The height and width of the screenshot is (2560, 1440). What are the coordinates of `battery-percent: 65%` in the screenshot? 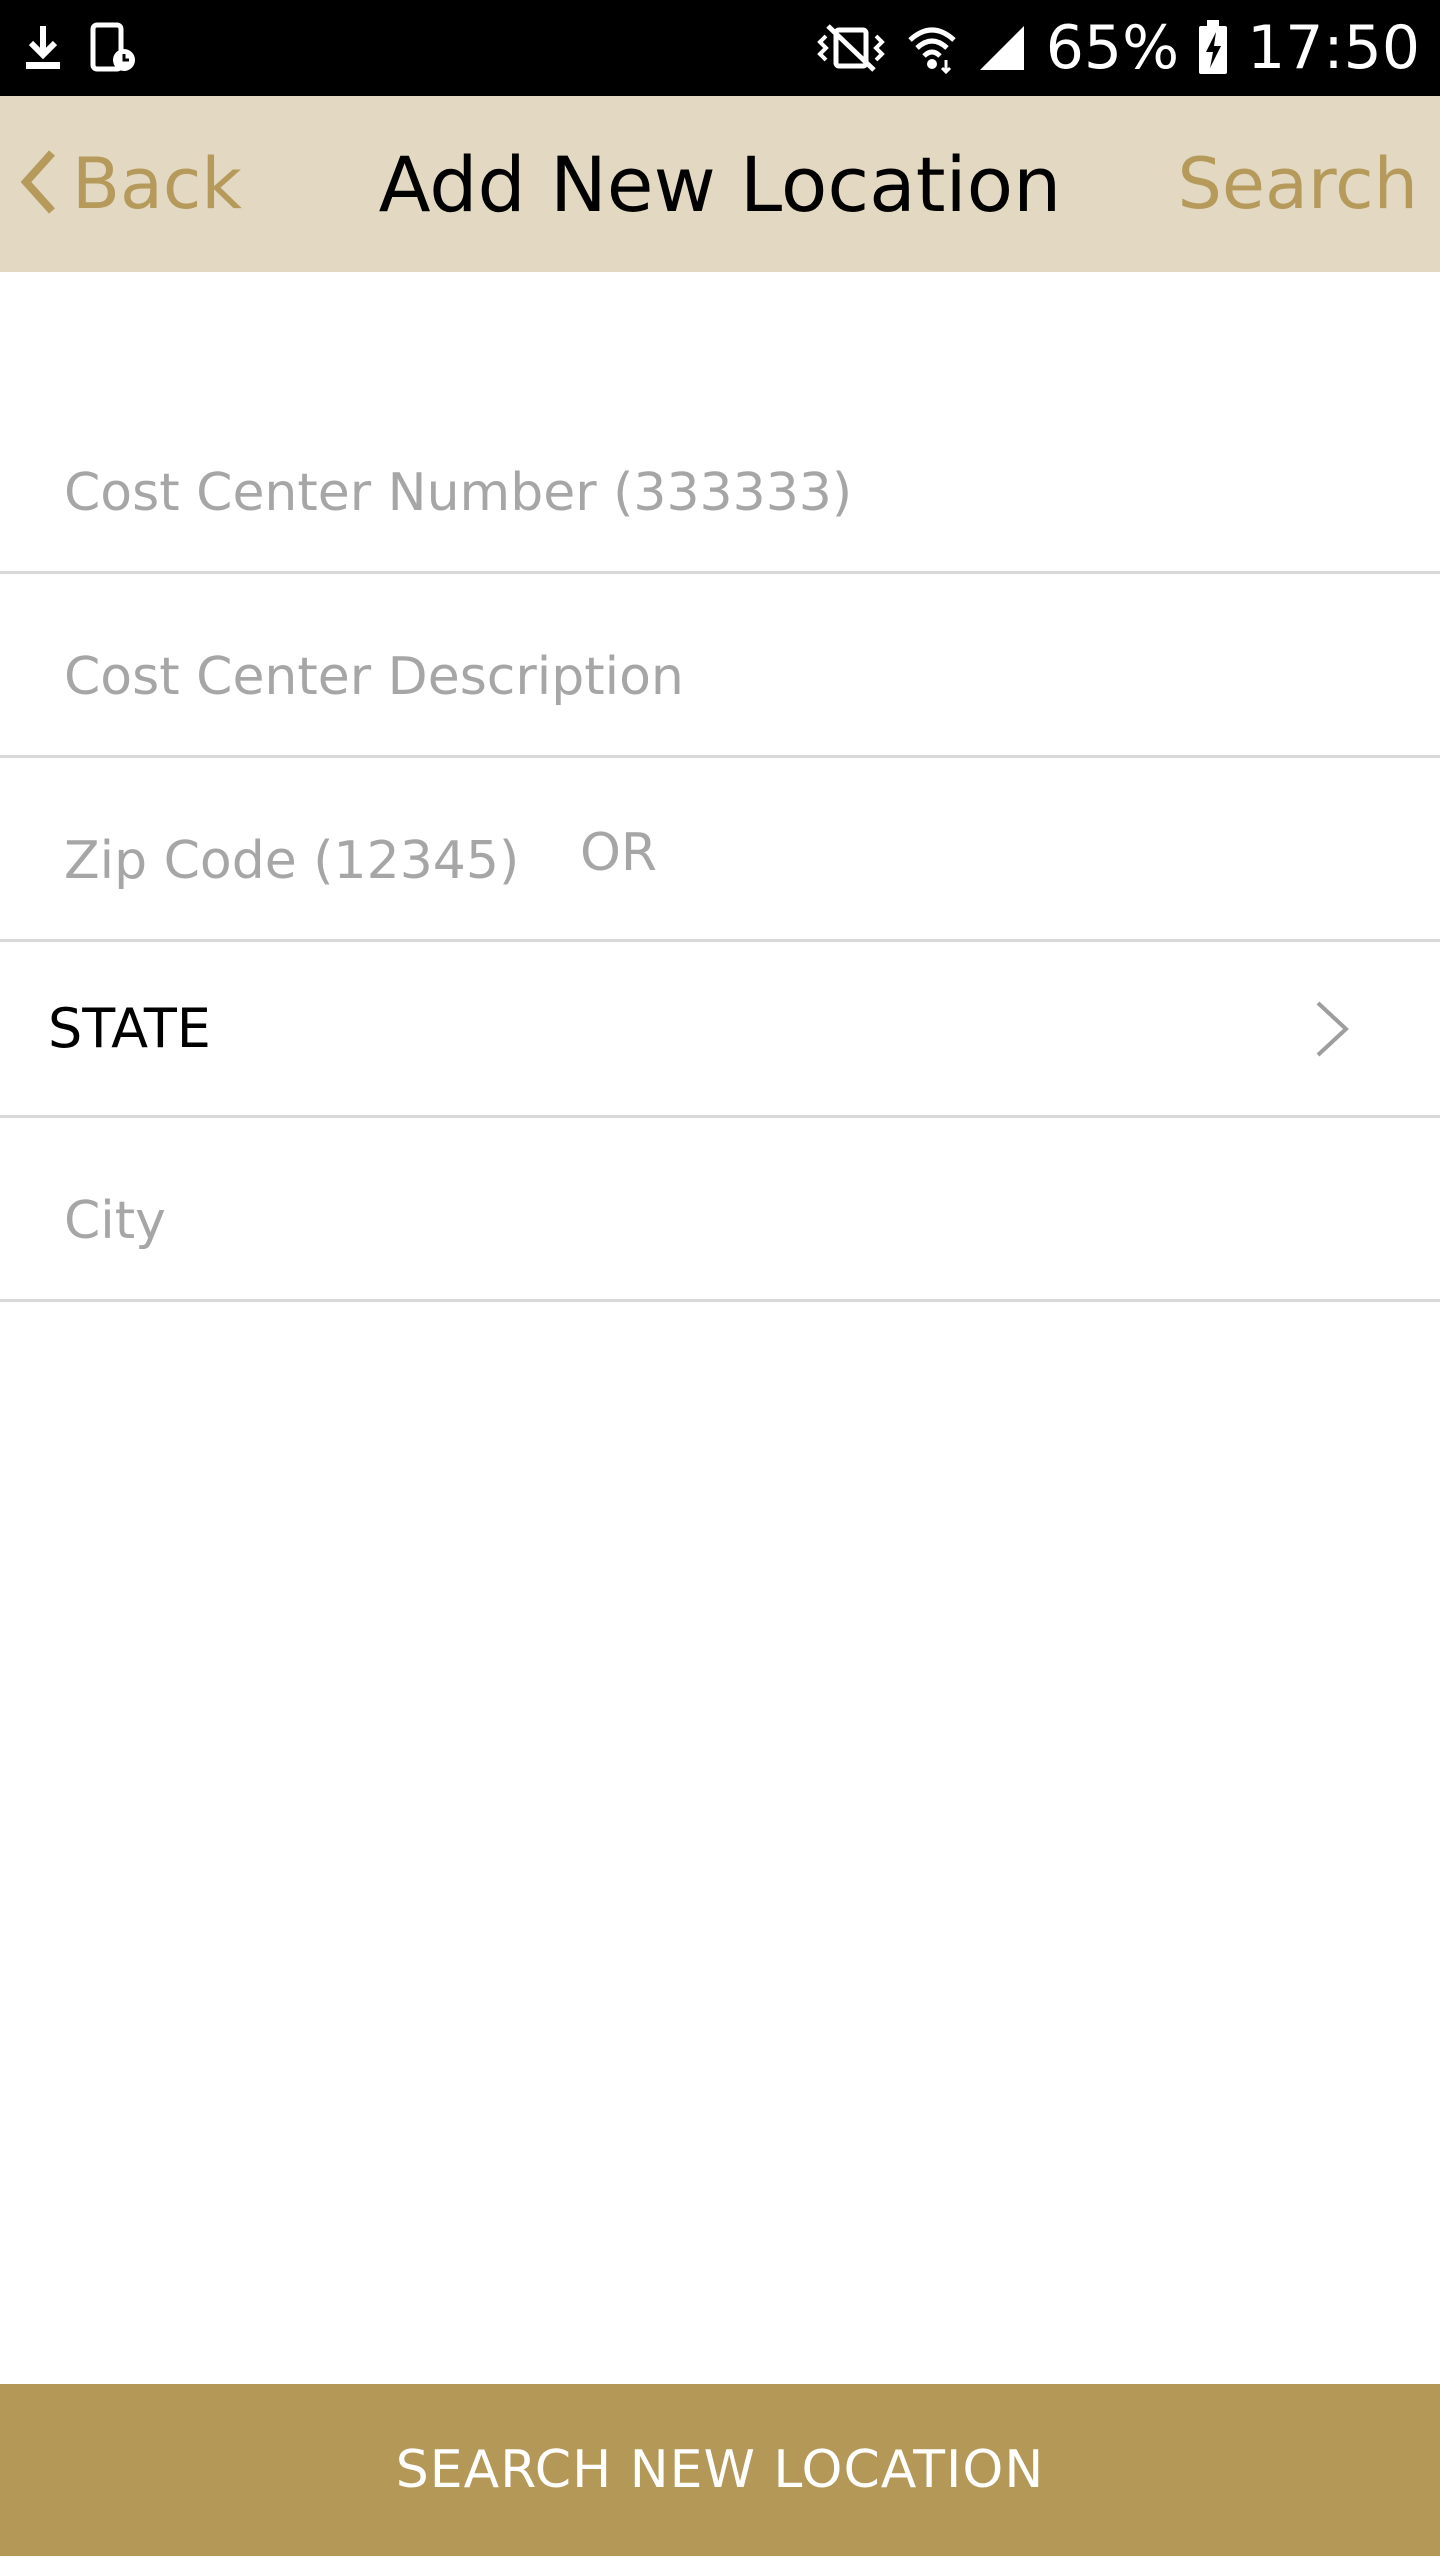 It's located at (1112, 48).